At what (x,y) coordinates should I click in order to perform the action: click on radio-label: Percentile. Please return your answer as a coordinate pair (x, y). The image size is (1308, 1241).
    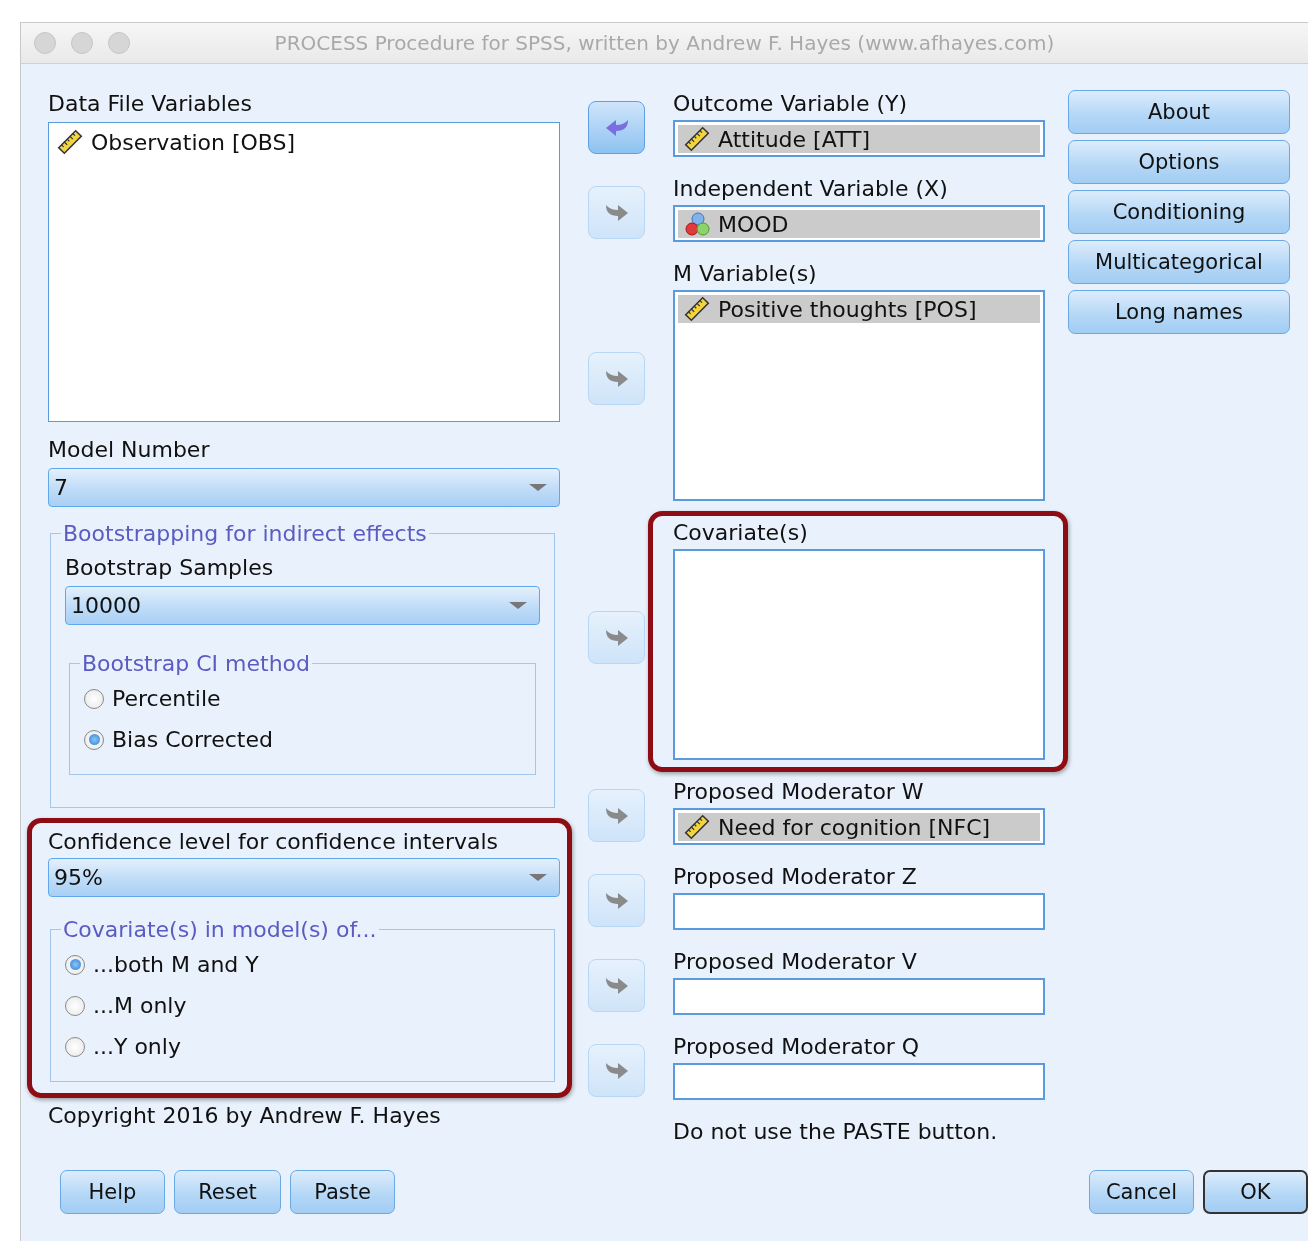
    Looking at the image, I should click on (166, 698).